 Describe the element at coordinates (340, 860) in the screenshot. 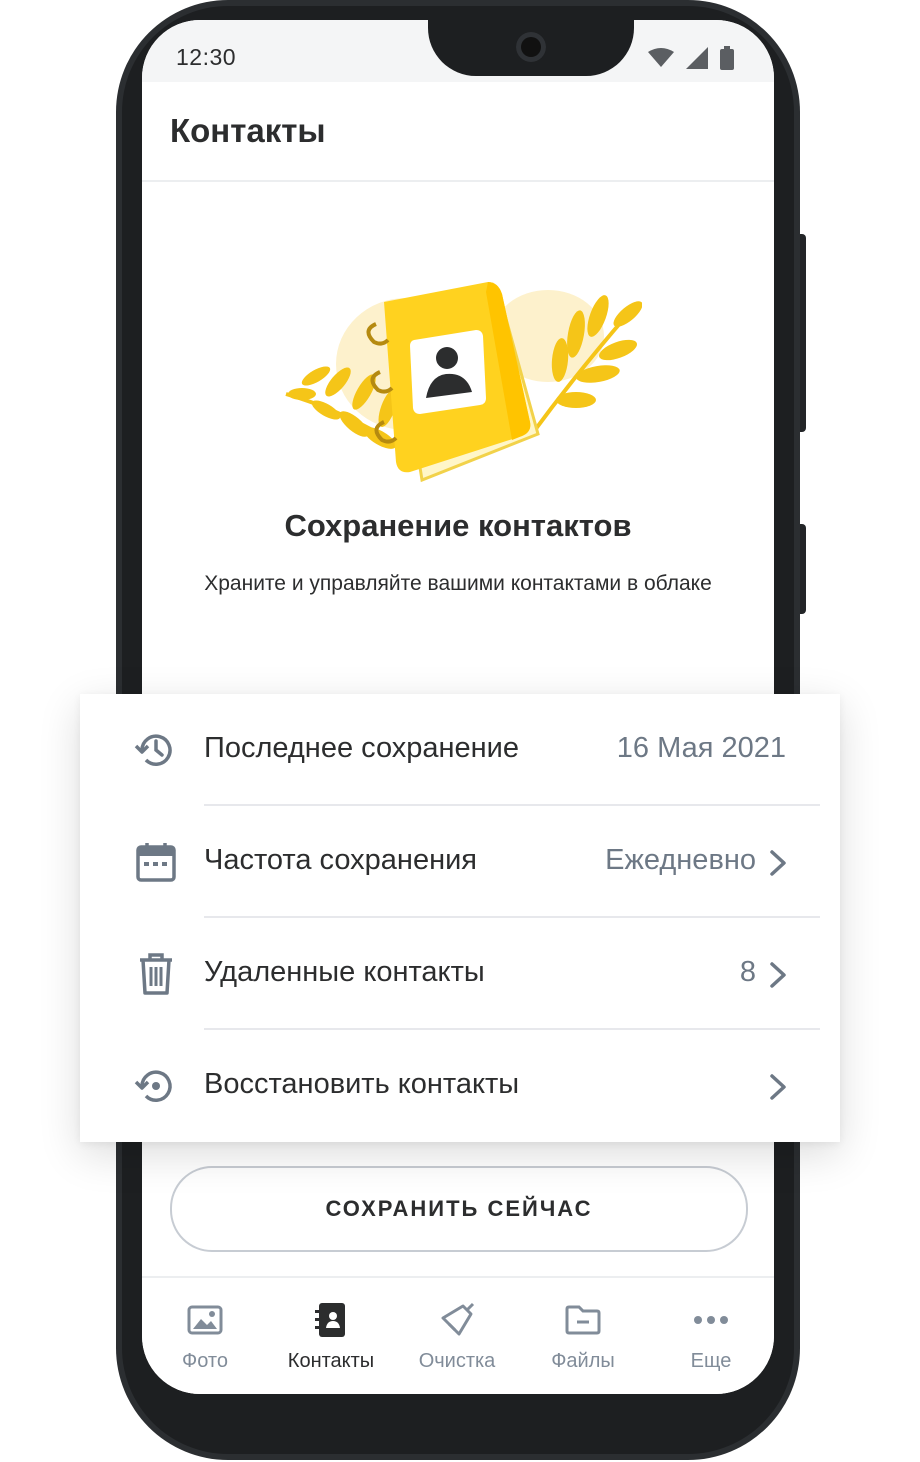

I see `backup-frequency-label: Частота сохранения` at that location.